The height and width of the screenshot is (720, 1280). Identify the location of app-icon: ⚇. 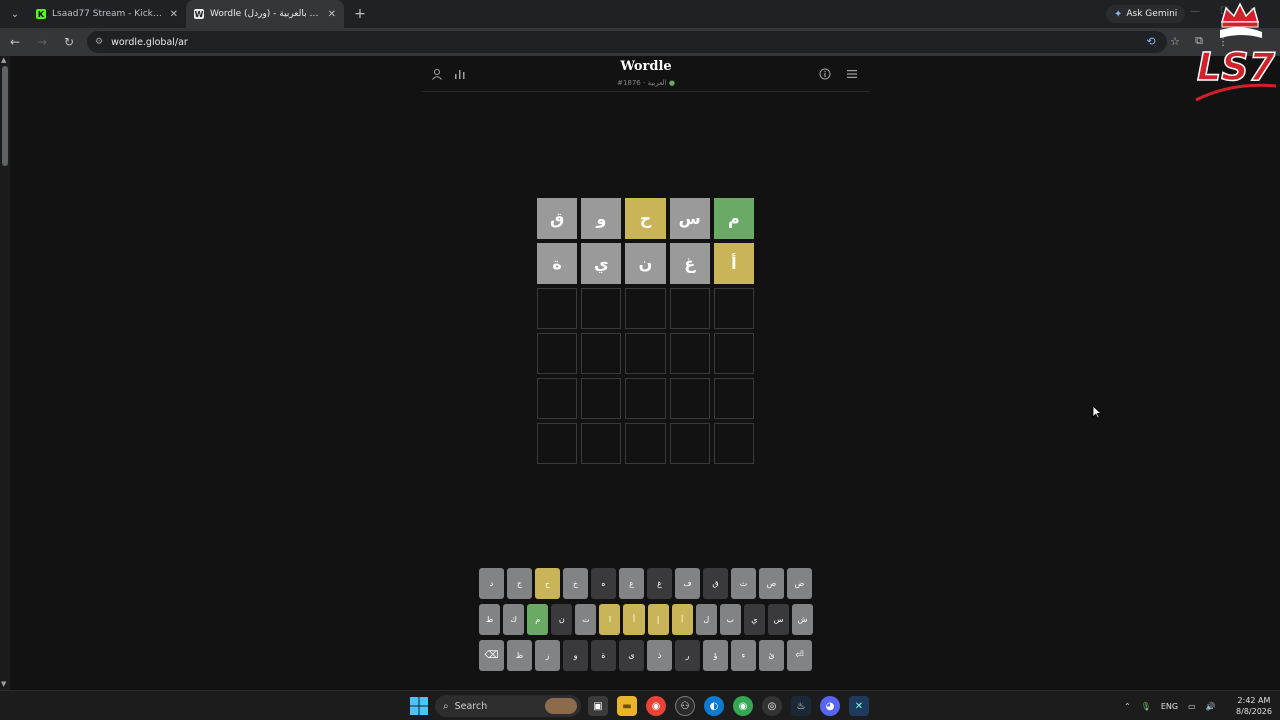
(685, 706).